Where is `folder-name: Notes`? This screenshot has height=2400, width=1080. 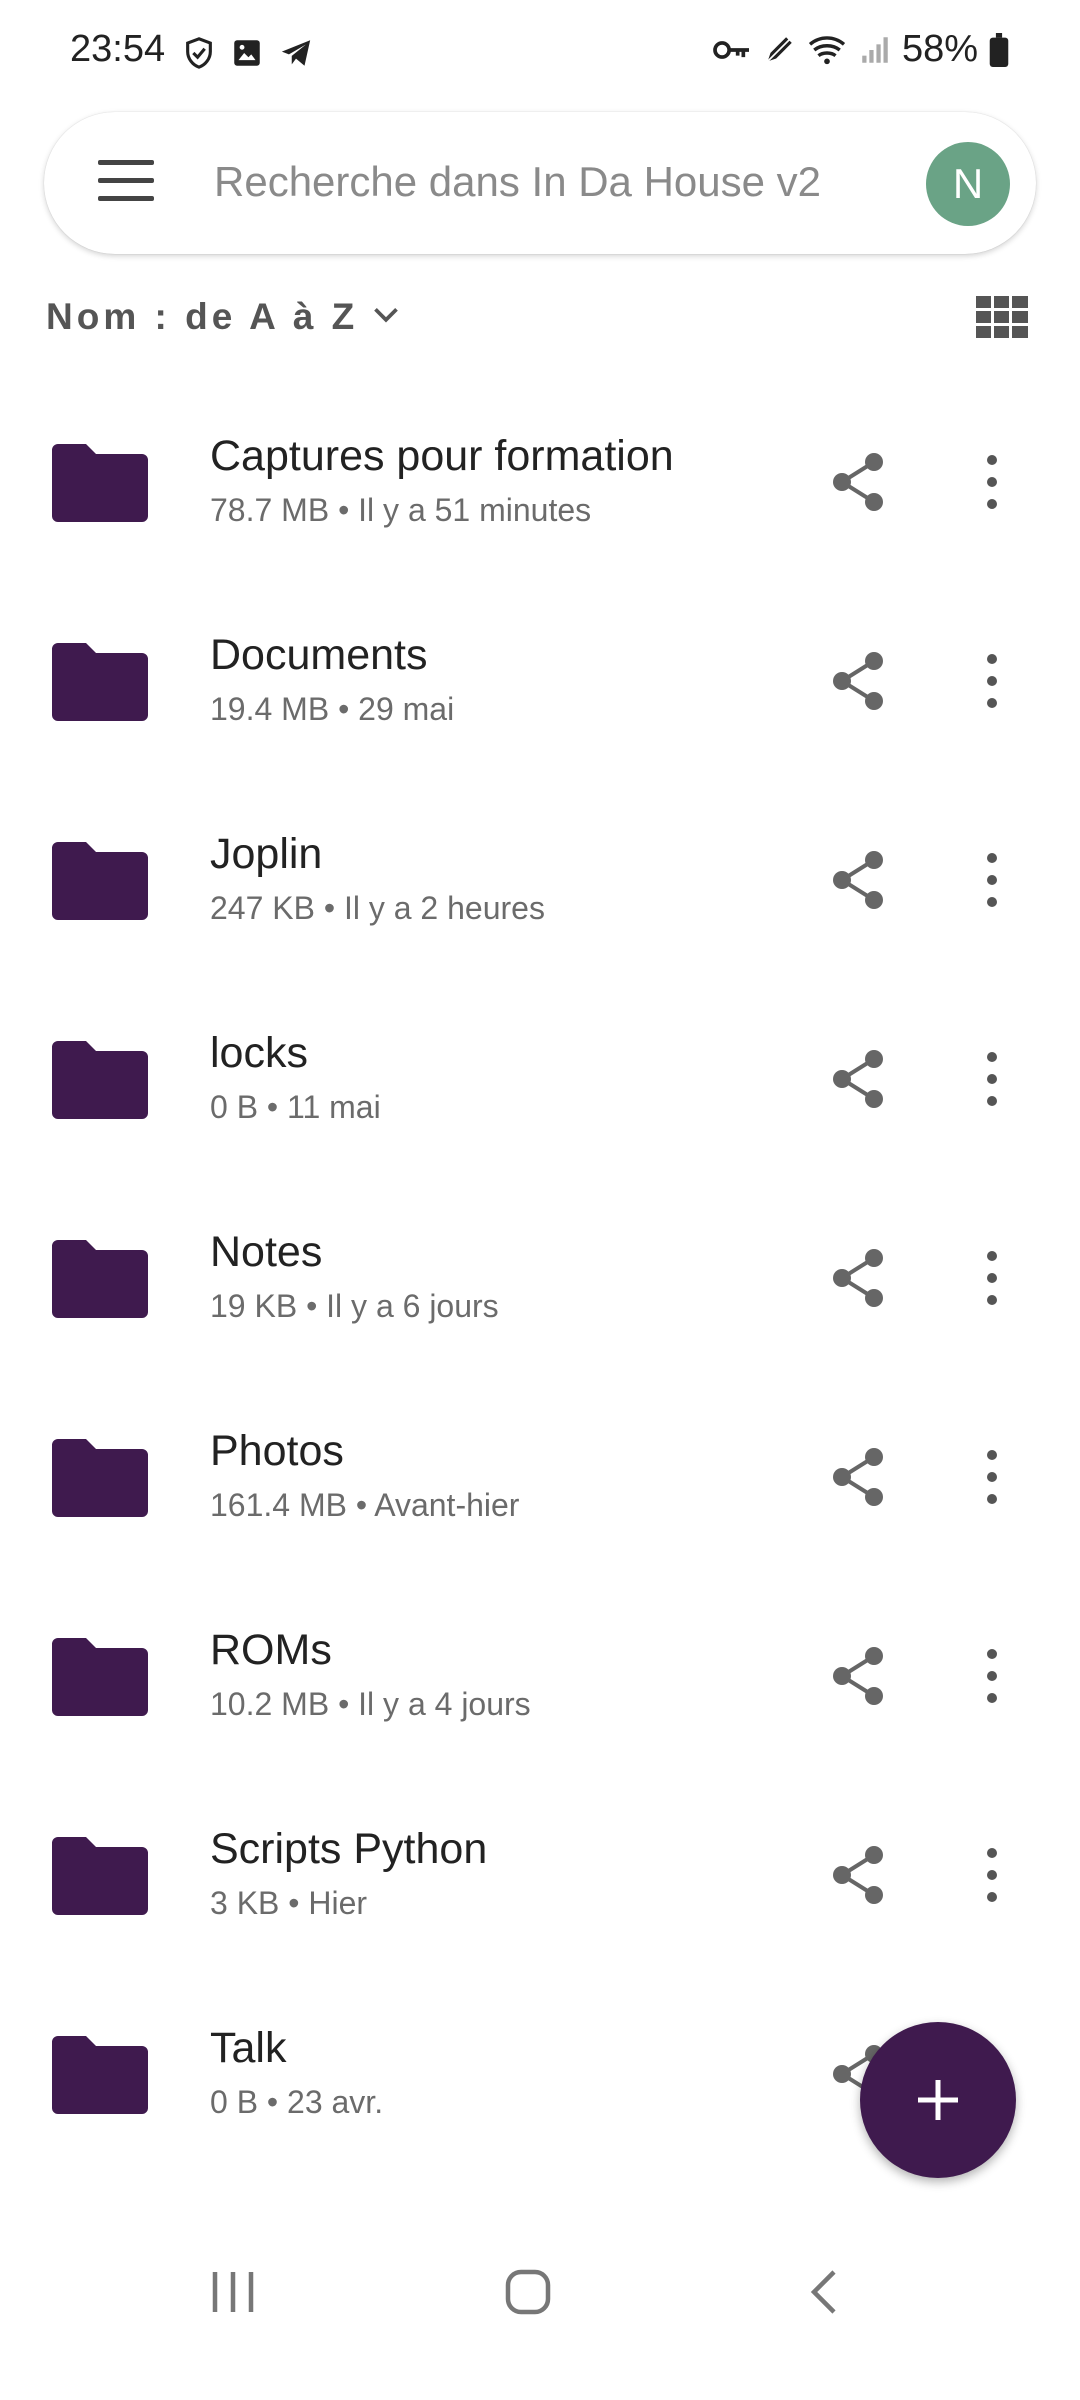 folder-name: Notes is located at coordinates (266, 1252).